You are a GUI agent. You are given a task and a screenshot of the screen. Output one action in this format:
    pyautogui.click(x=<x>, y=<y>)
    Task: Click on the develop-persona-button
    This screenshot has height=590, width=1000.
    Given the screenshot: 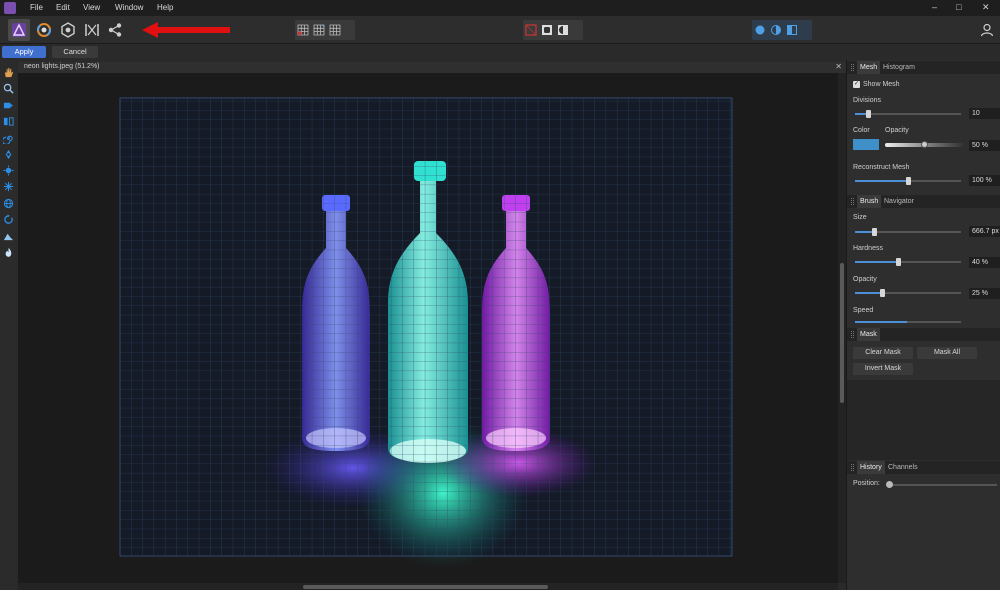 What is the action you would take?
    pyautogui.click(x=68, y=30)
    